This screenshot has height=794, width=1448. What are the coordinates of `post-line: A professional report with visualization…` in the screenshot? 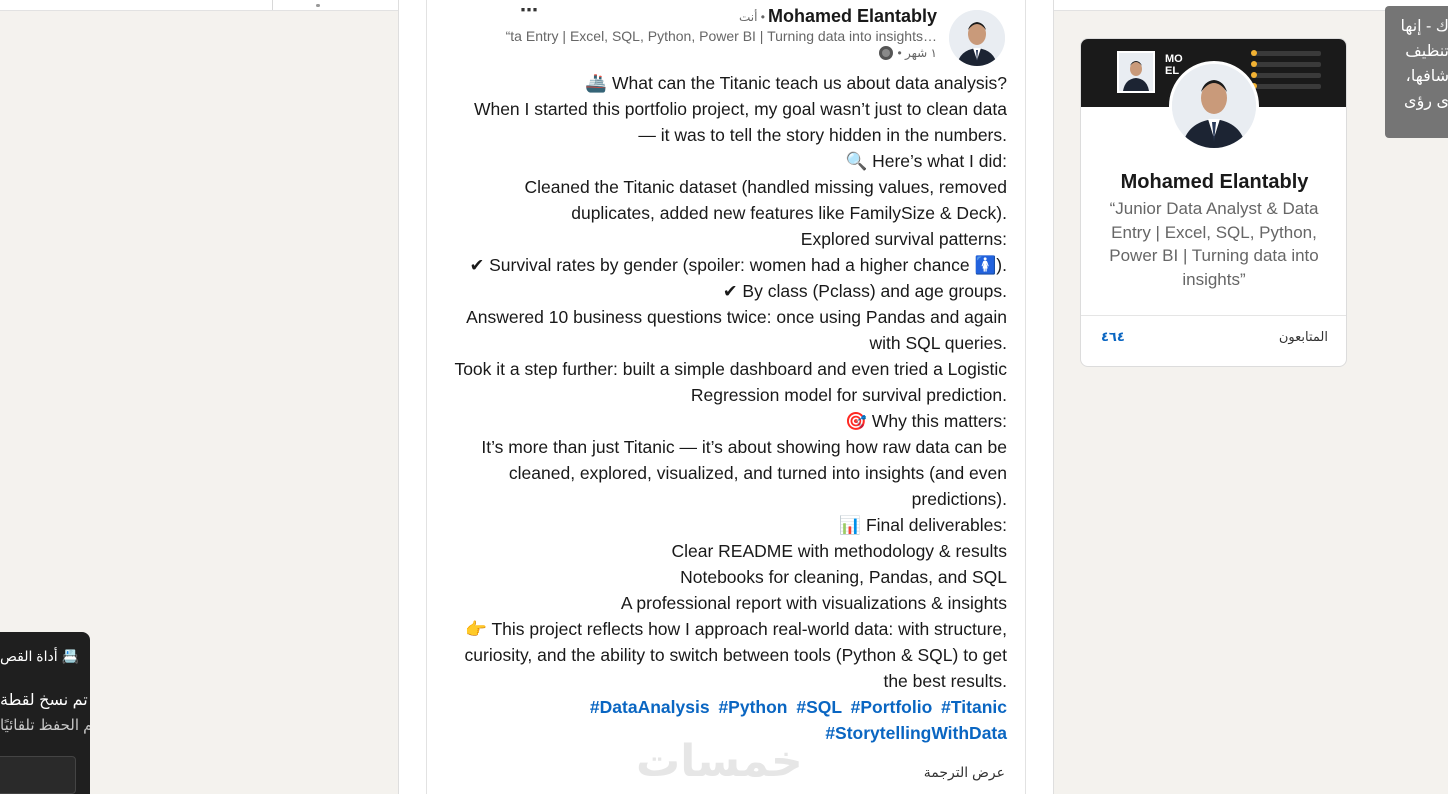 It's located at (813, 603).